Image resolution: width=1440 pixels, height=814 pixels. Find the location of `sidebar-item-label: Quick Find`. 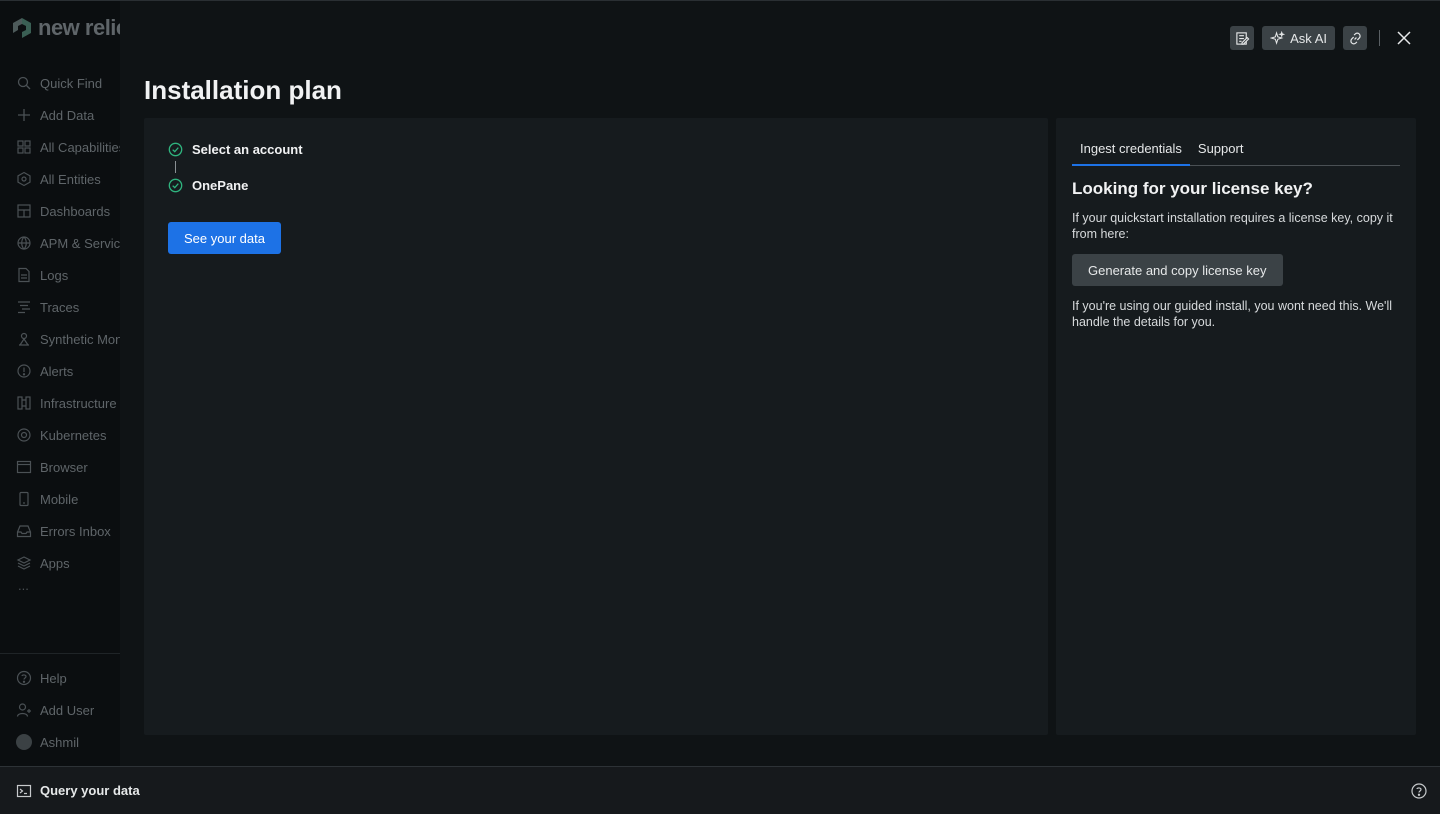

sidebar-item-label: Quick Find is located at coordinates (71, 83).